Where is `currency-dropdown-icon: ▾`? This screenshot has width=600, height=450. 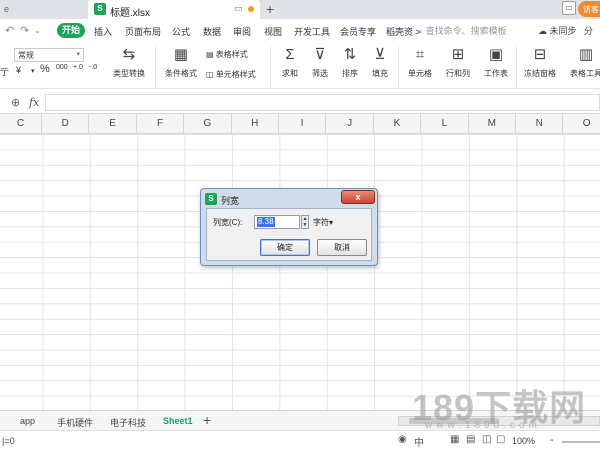
currency-dropdown-icon: ▾ is located at coordinates (33, 71).